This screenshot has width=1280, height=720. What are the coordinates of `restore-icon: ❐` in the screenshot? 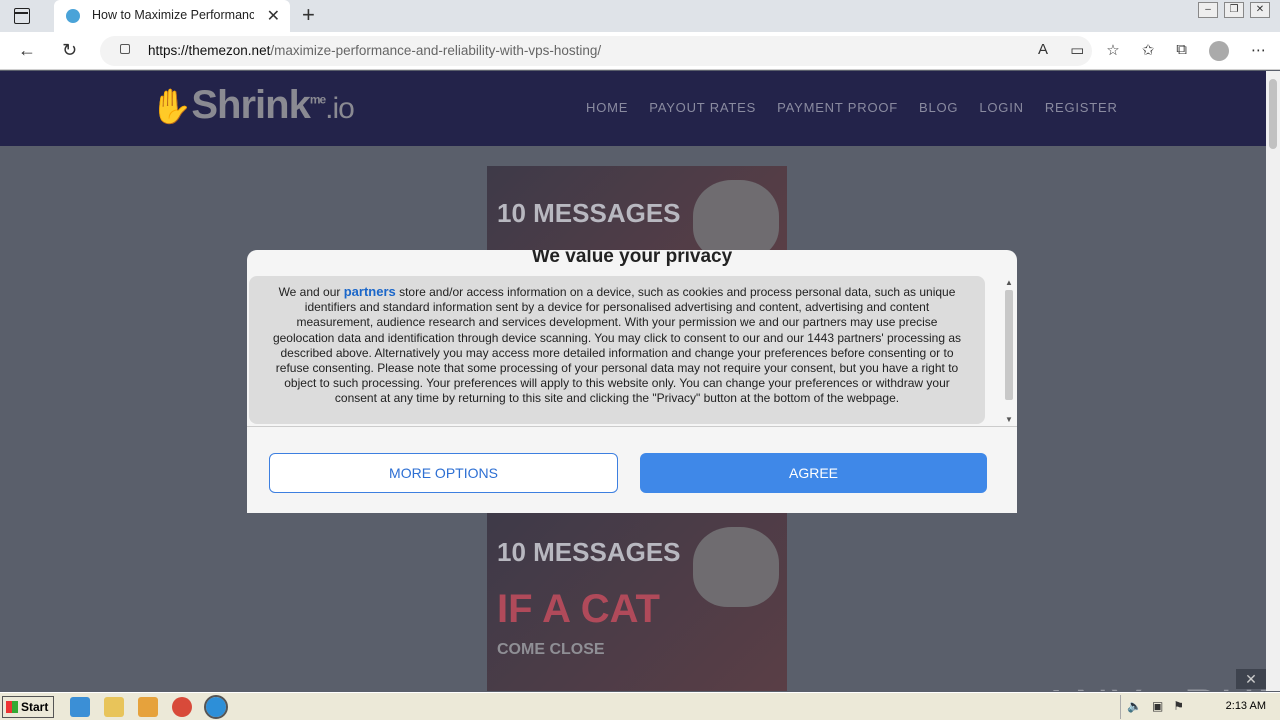 It's located at (1234, 10).